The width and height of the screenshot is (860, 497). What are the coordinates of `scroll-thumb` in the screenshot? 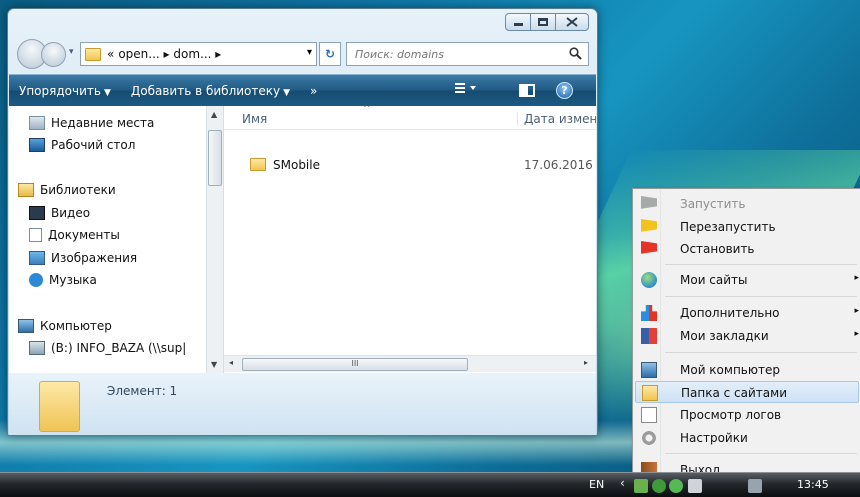 It's located at (215, 158).